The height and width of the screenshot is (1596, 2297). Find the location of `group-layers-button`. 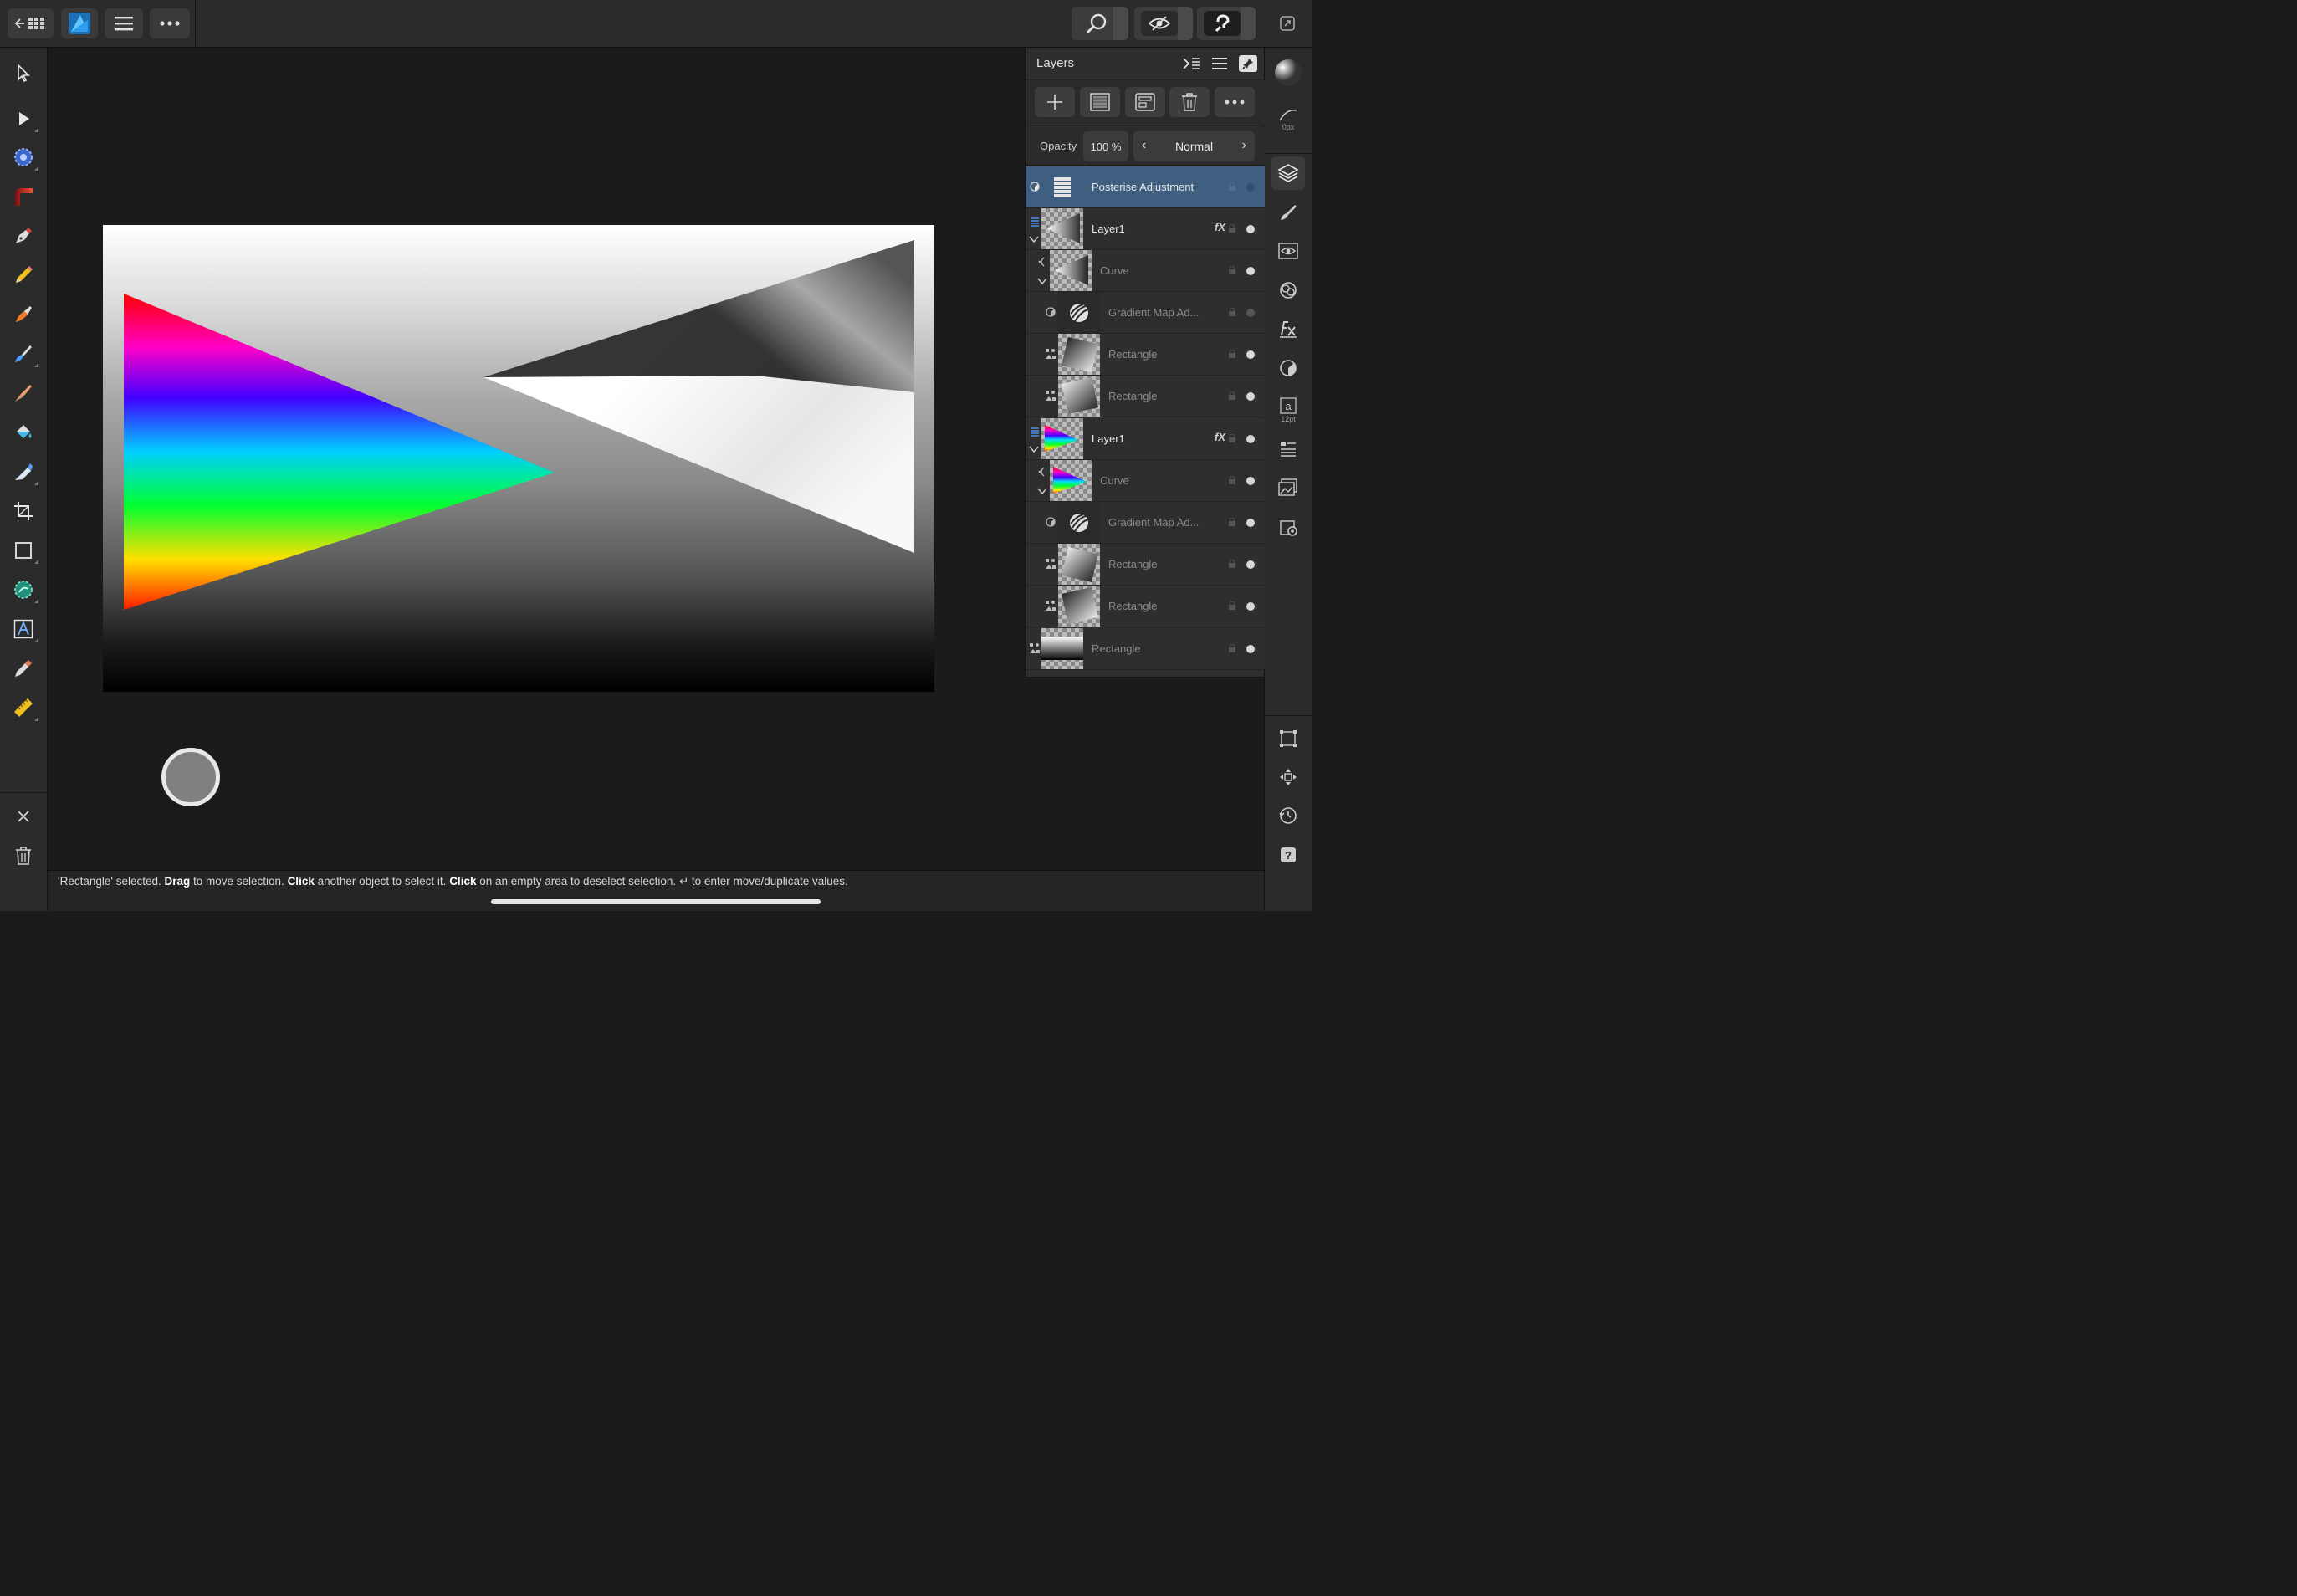

group-layers-button is located at coordinates (1145, 102).